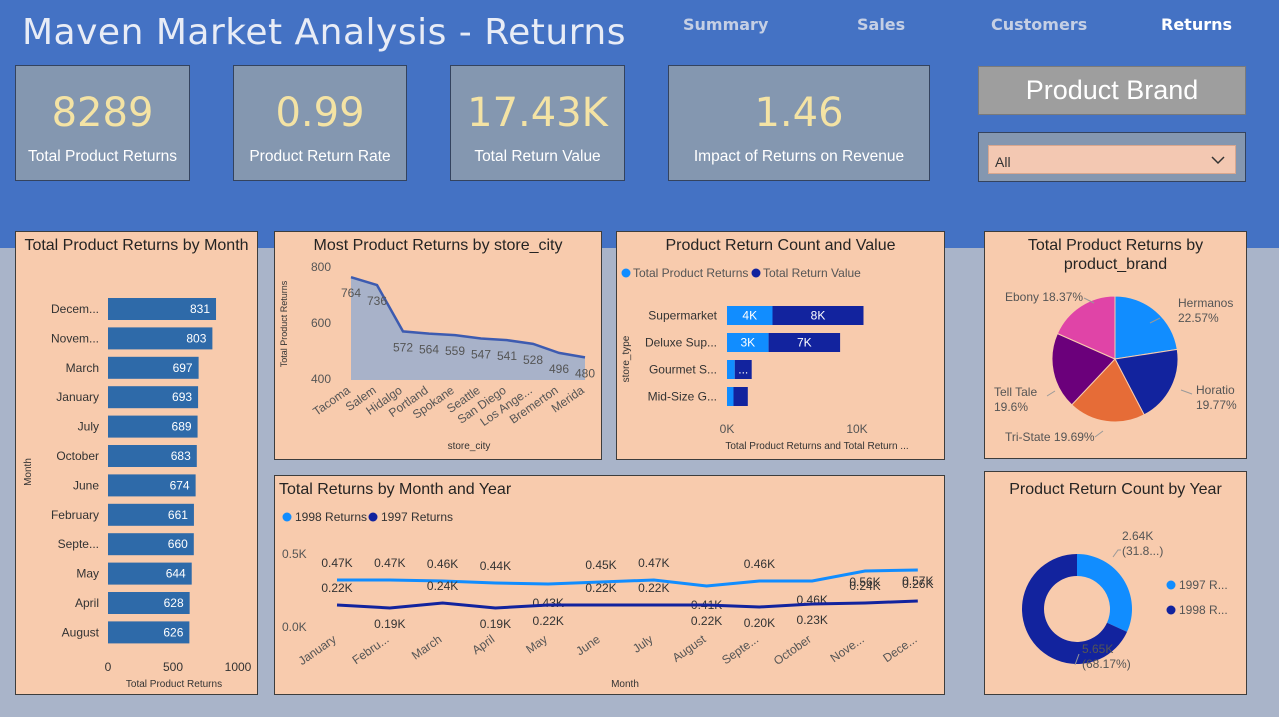 This screenshot has width=1279, height=717. I want to click on month-tick-label: April, so click(483, 644).